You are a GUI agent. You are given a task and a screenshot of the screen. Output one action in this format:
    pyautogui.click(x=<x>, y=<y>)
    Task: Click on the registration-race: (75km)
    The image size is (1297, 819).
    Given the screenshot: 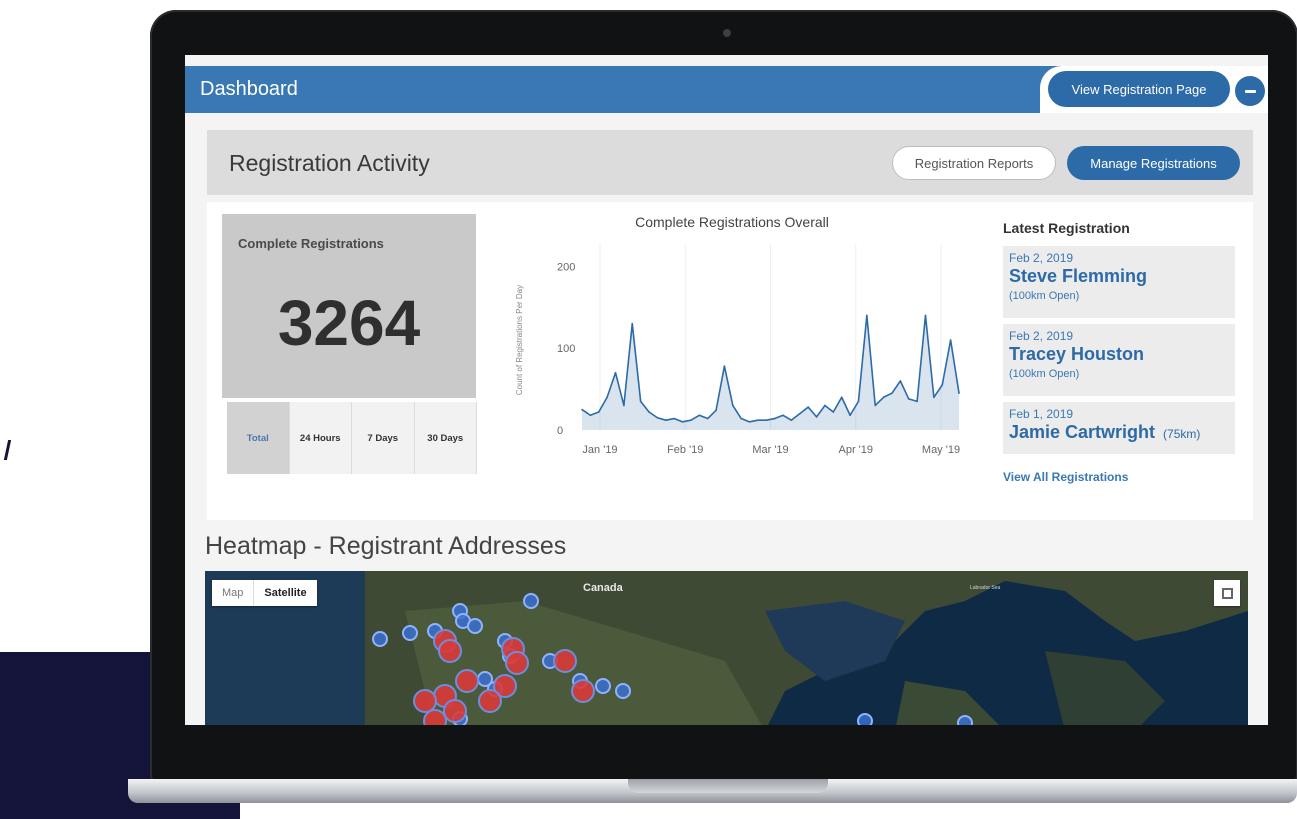 What is the action you would take?
    pyautogui.click(x=1182, y=434)
    